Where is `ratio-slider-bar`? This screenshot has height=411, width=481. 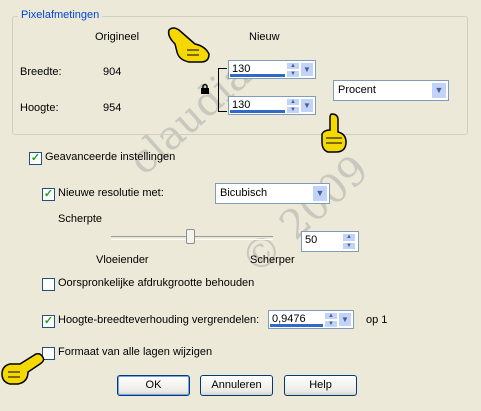 ratio-slider-bar is located at coordinates (296, 325).